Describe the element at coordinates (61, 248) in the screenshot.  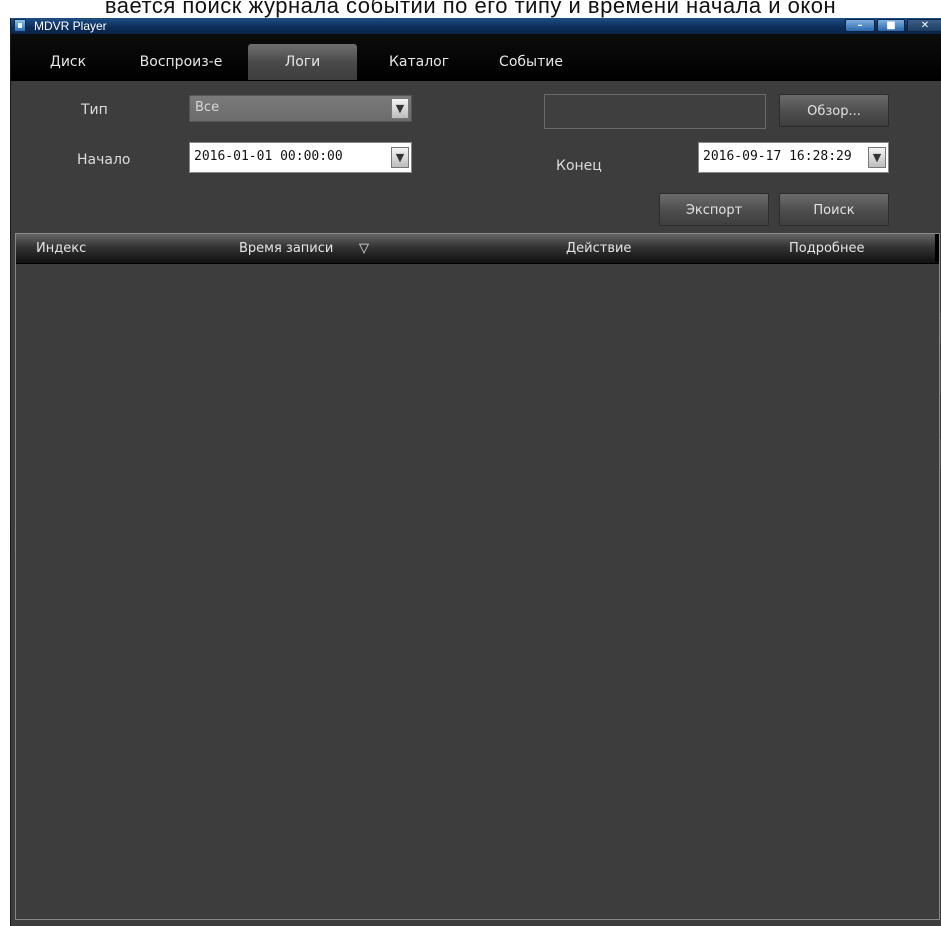
I see `column-index: Индекс` at that location.